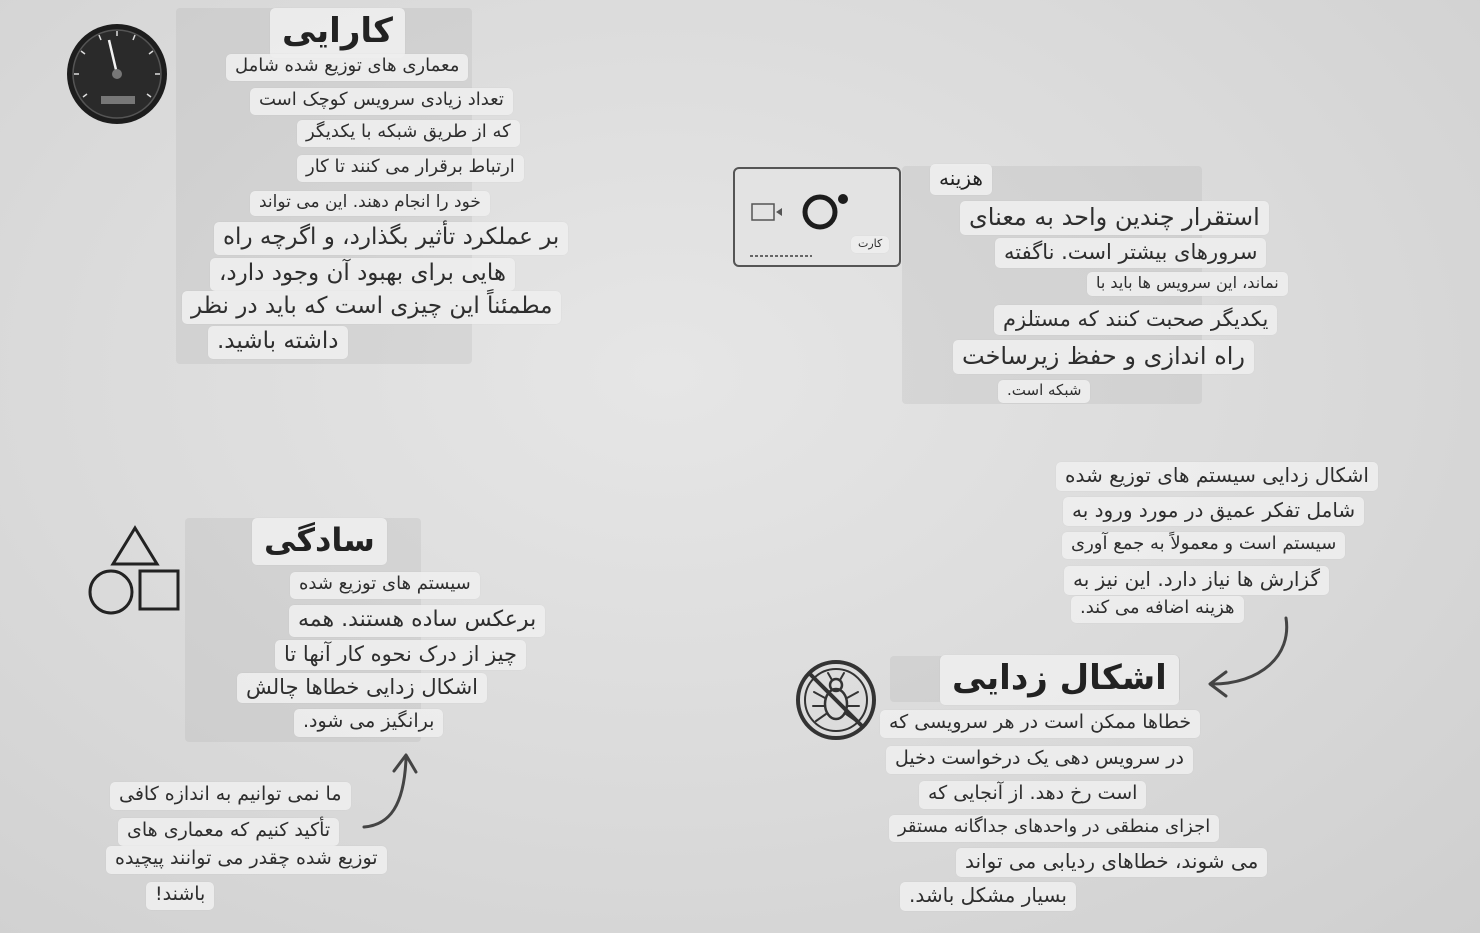 This screenshot has width=1480, height=933. What do you see at coordinates (370, 204) in the screenshot?
I see `performance-line: خود را انجام دهند. این می تواند` at bounding box center [370, 204].